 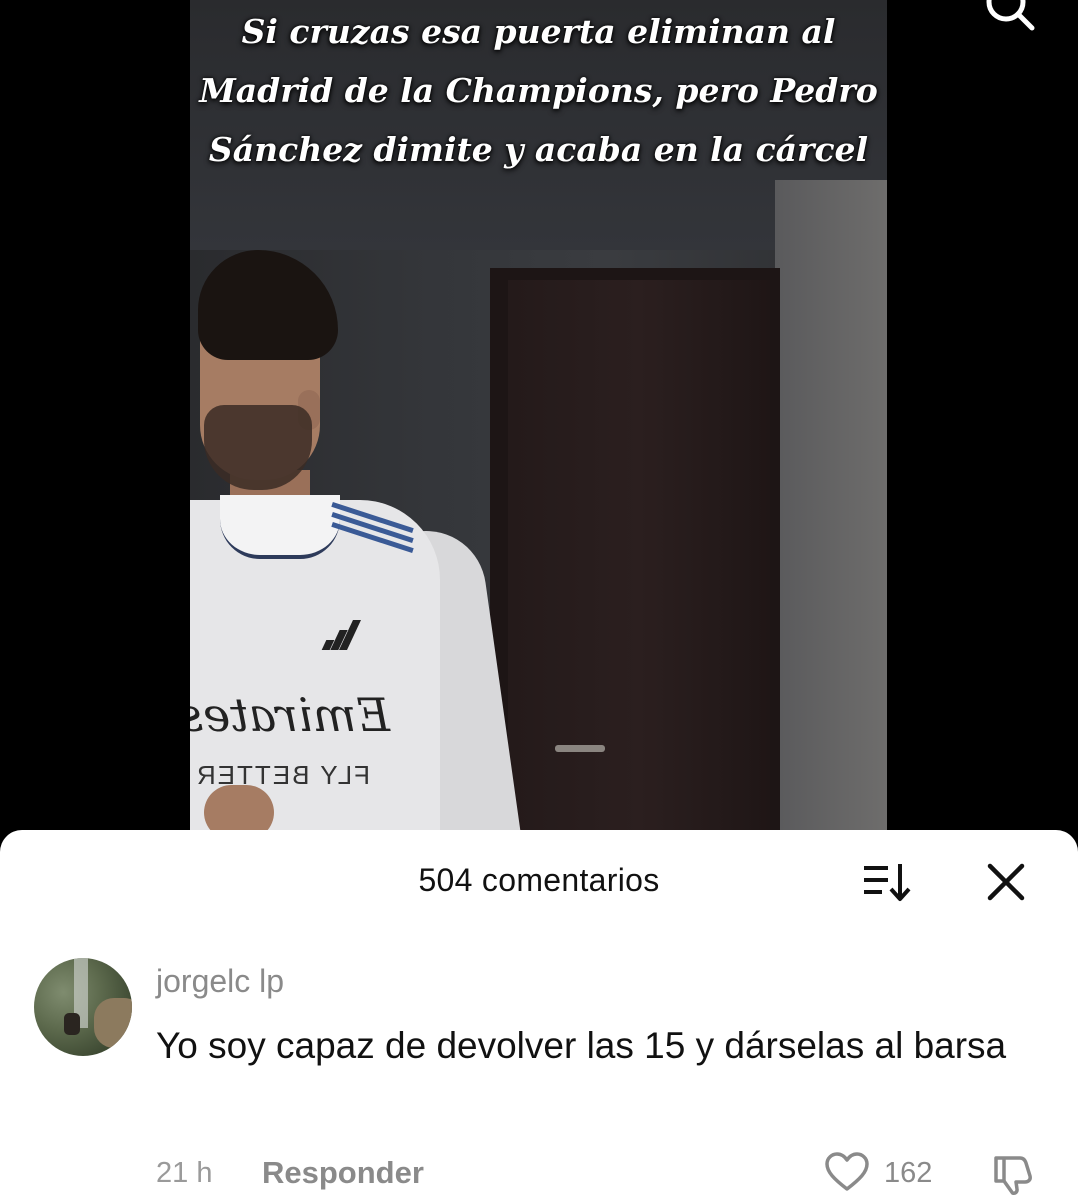 I want to click on adidas-logo-icon, so click(x=340, y=635).